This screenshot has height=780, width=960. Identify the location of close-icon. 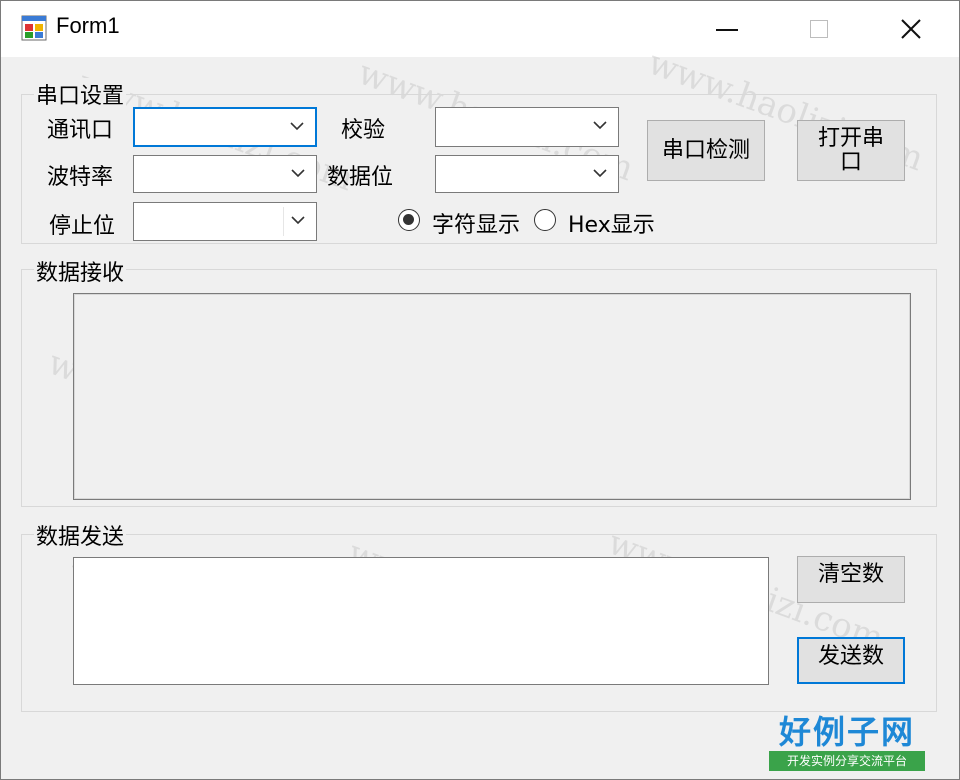
(911, 29).